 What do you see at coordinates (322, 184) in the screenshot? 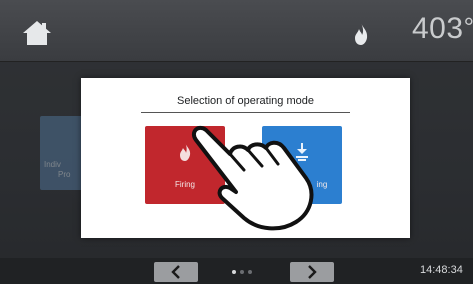
I see `press-mode-label: ing` at bounding box center [322, 184].